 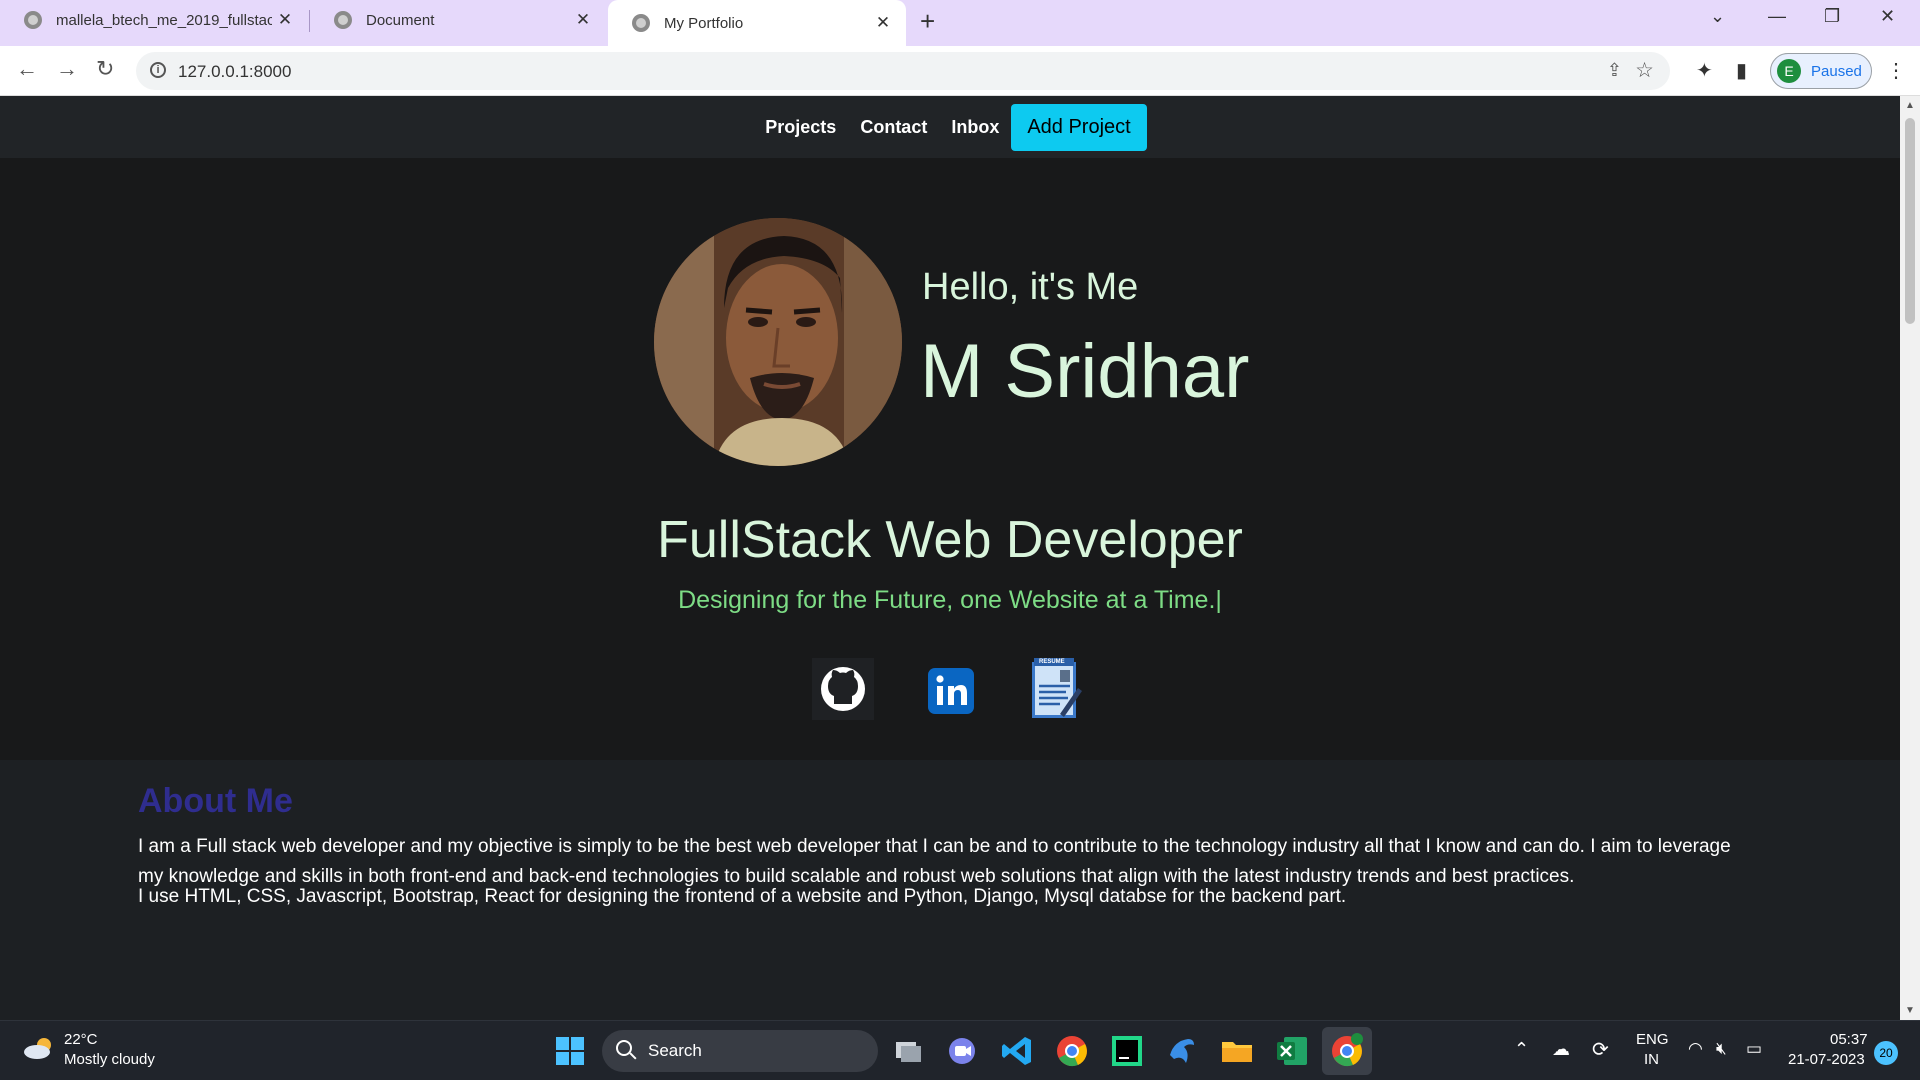 I want to click on sync-icon: ⟳, so click(x=1600, y=1049).